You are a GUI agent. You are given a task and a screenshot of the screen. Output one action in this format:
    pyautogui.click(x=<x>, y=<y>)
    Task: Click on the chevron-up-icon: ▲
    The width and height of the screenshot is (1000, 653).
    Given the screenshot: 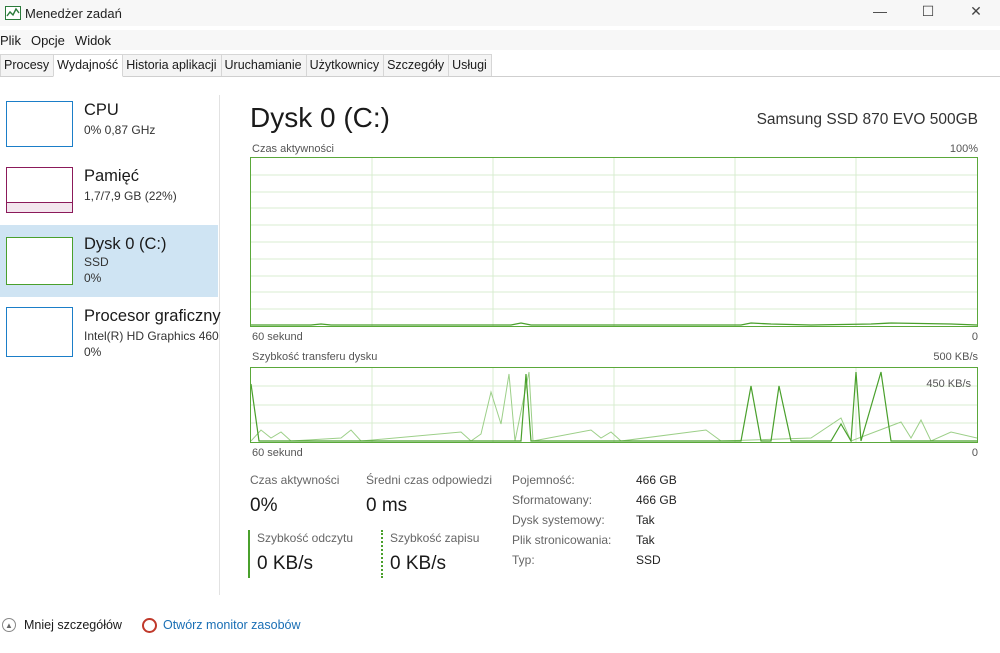 What is the action you would take?
    pyautogui.click(x=9, y=625)
    